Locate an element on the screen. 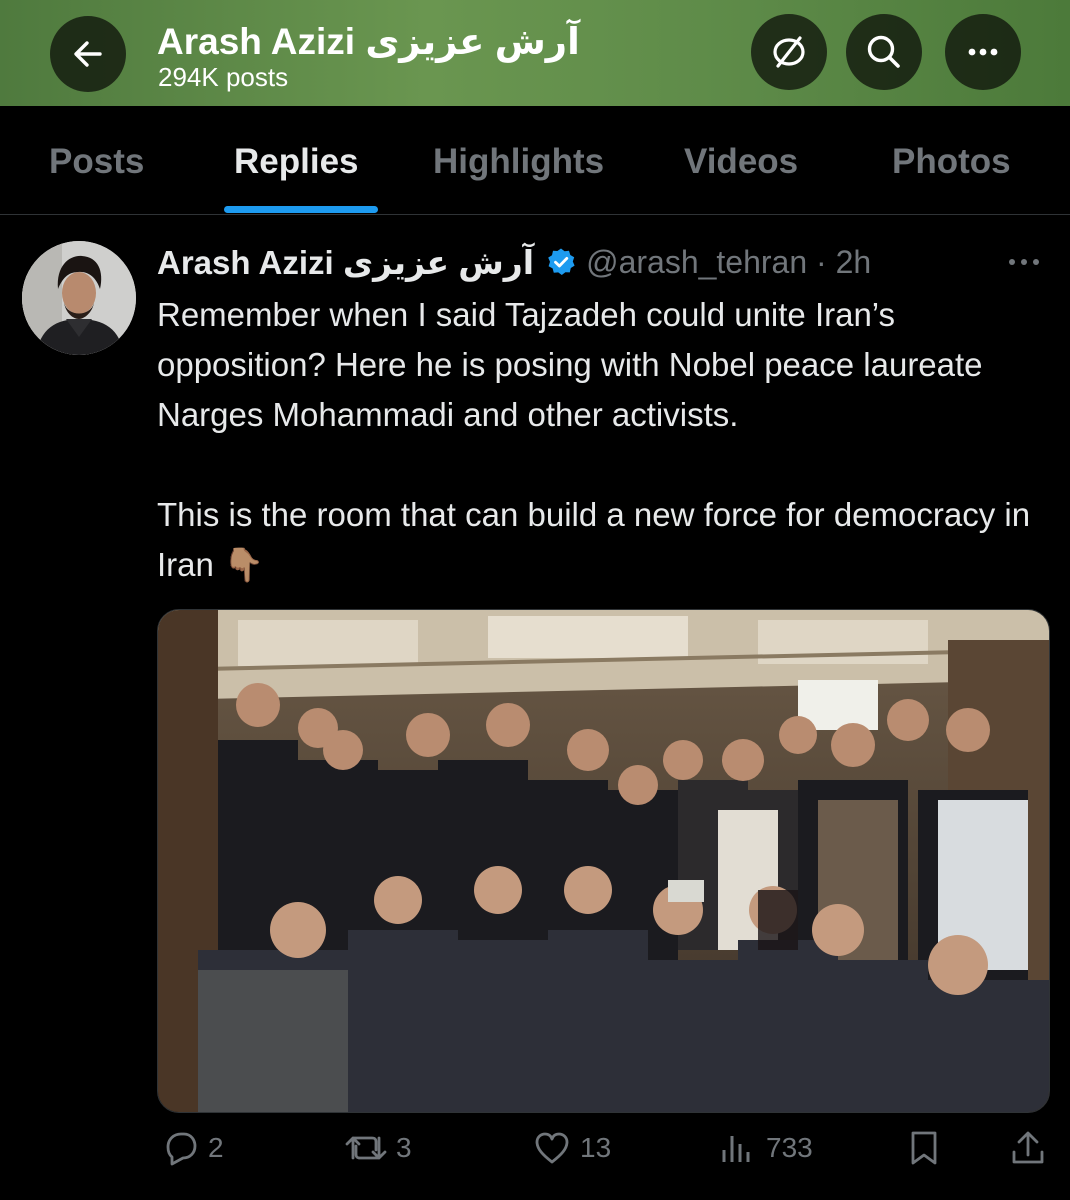 This screenshot has height=1200, width=1070. search-icon is located at coordinates (883, 51).